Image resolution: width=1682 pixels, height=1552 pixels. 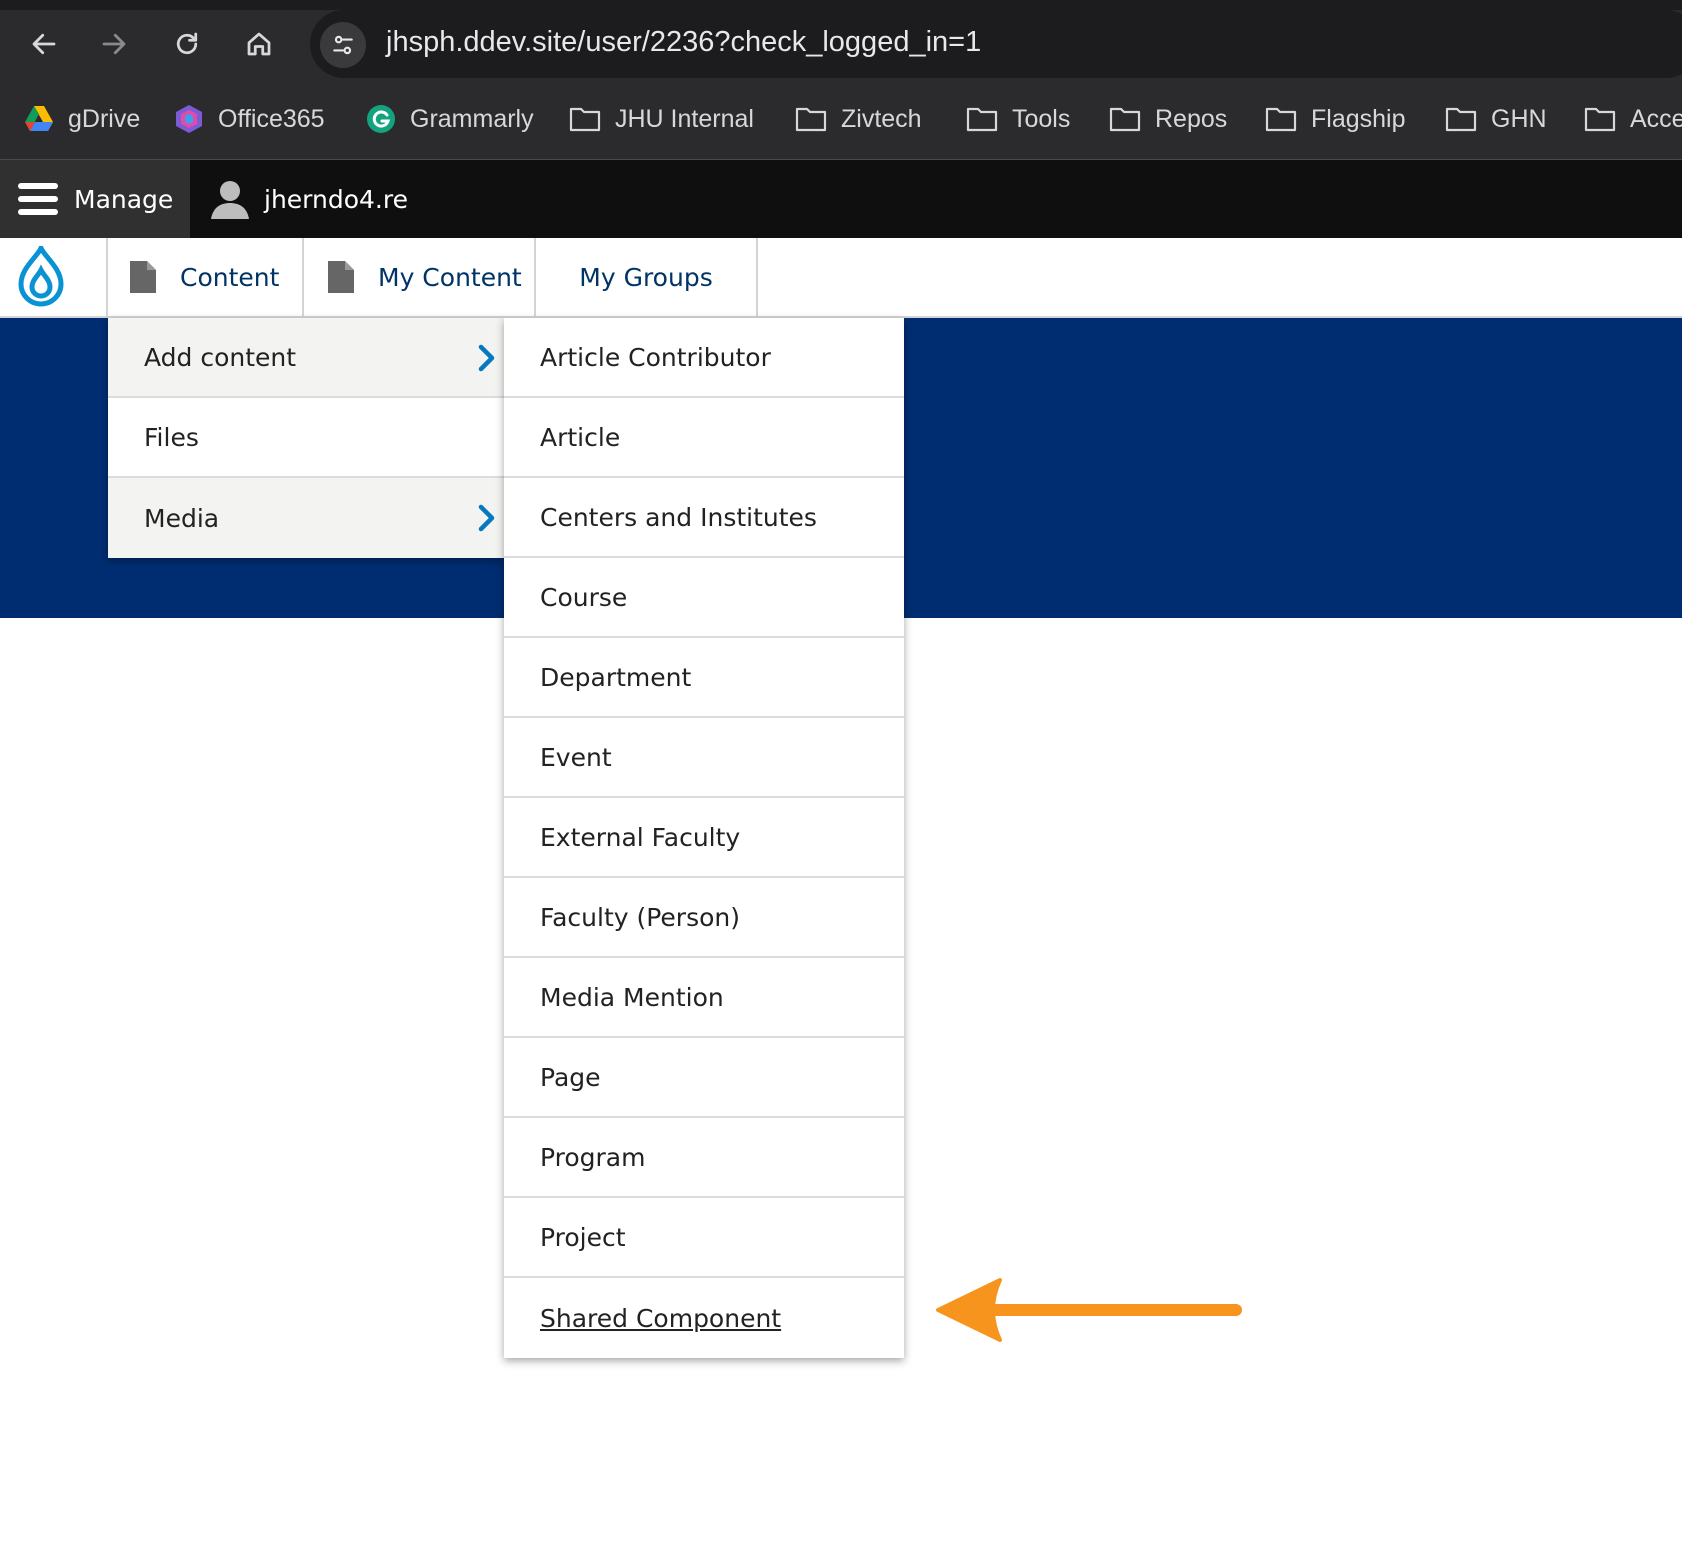 I want to click on back-button, so click(x=44, y=44).